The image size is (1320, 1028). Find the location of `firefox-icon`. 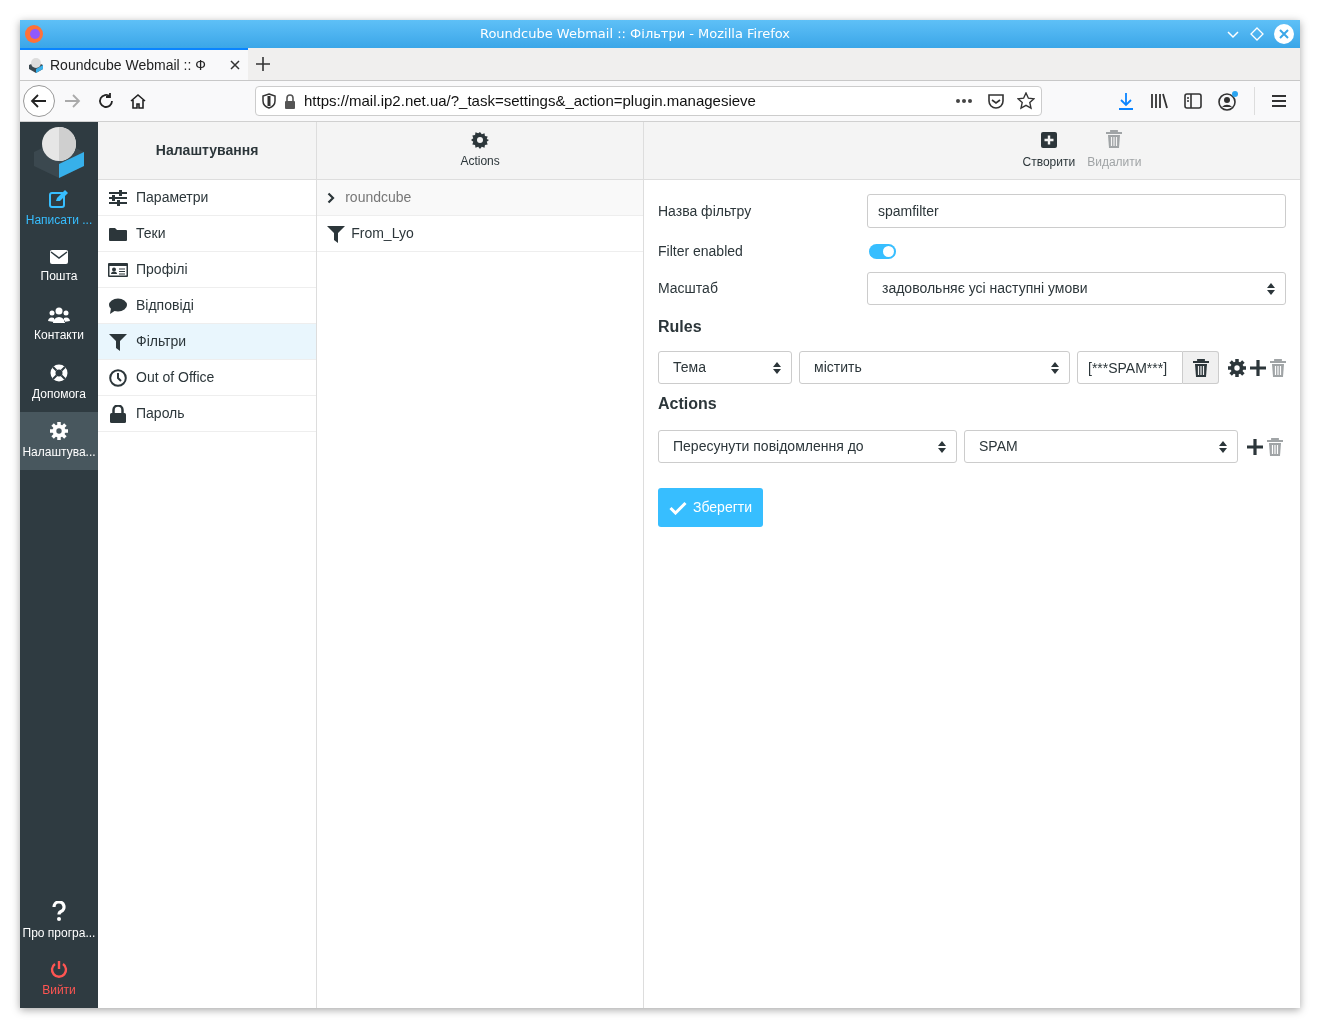

firefox-icon is located at coordinates (34, 34).